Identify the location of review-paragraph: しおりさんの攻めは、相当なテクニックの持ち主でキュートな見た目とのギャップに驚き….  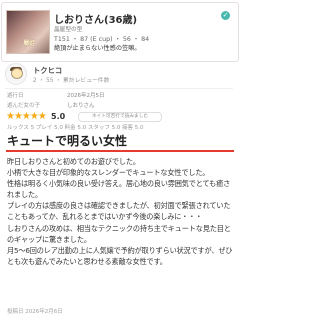
(119, 233).